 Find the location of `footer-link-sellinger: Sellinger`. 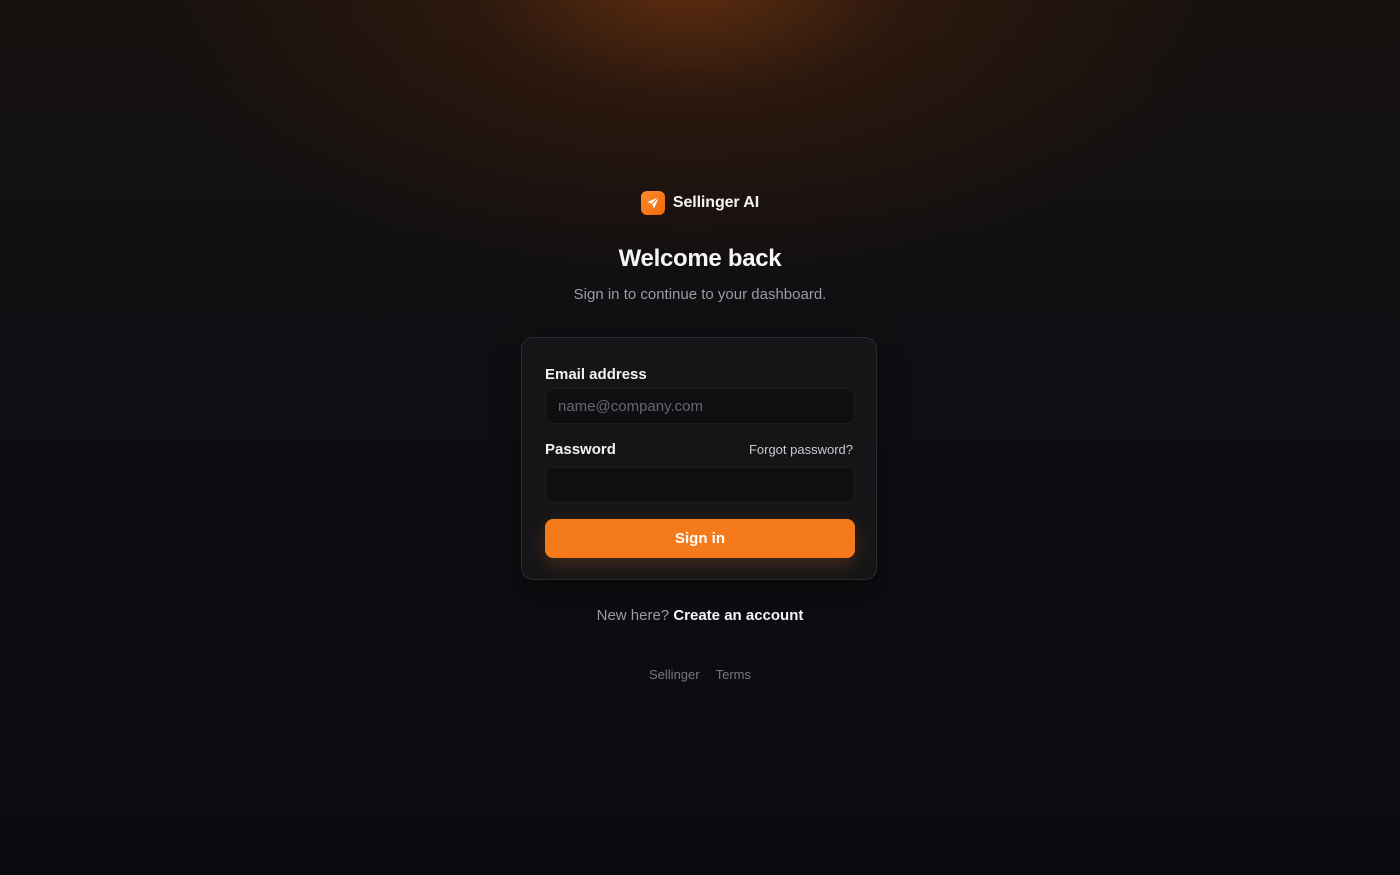

footer-link-sellinger: Sellinger is located at coordinates (674, 674).